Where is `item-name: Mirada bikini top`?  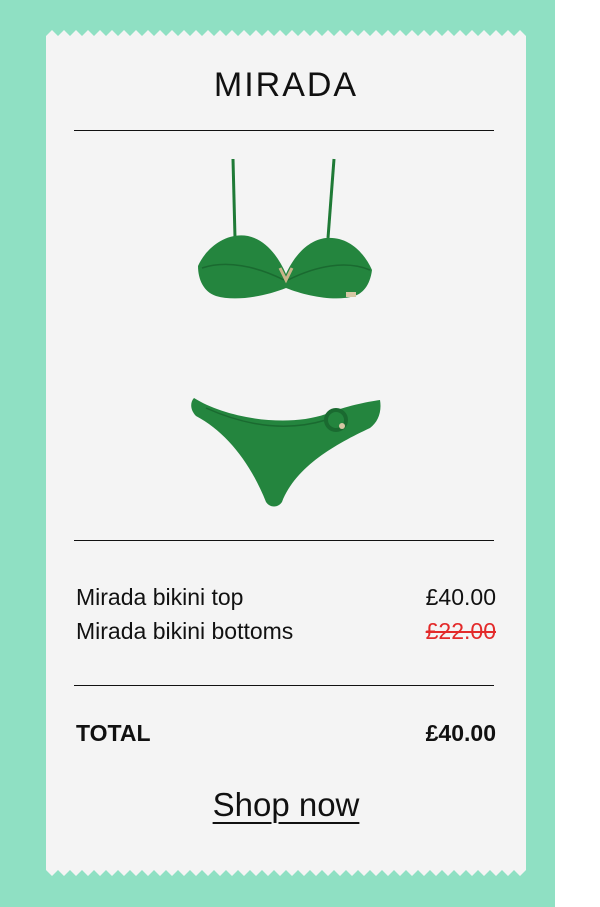
item-name: Mirada bikini top is located at coordinates (159, 597).